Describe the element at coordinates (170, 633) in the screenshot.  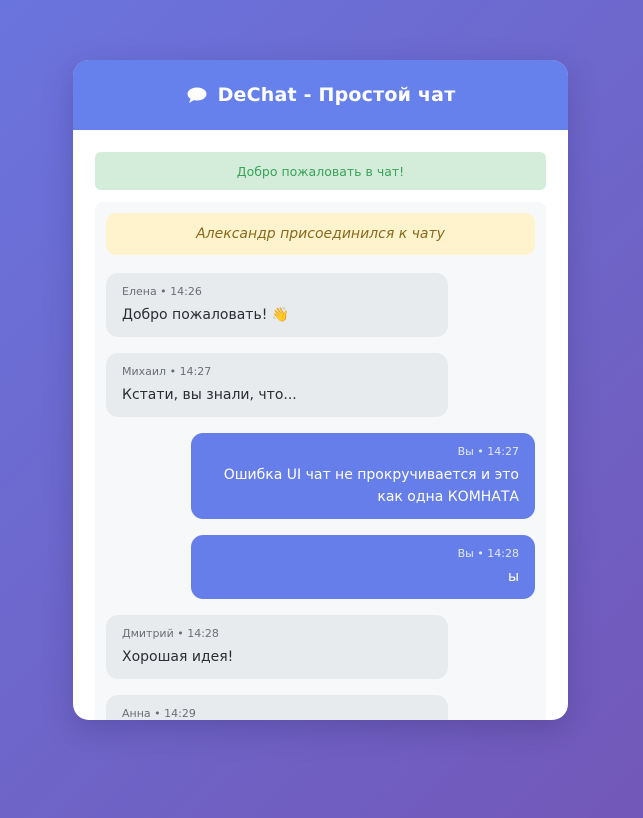
I see `message-meta: Дмитрий • 14:28` at that location.